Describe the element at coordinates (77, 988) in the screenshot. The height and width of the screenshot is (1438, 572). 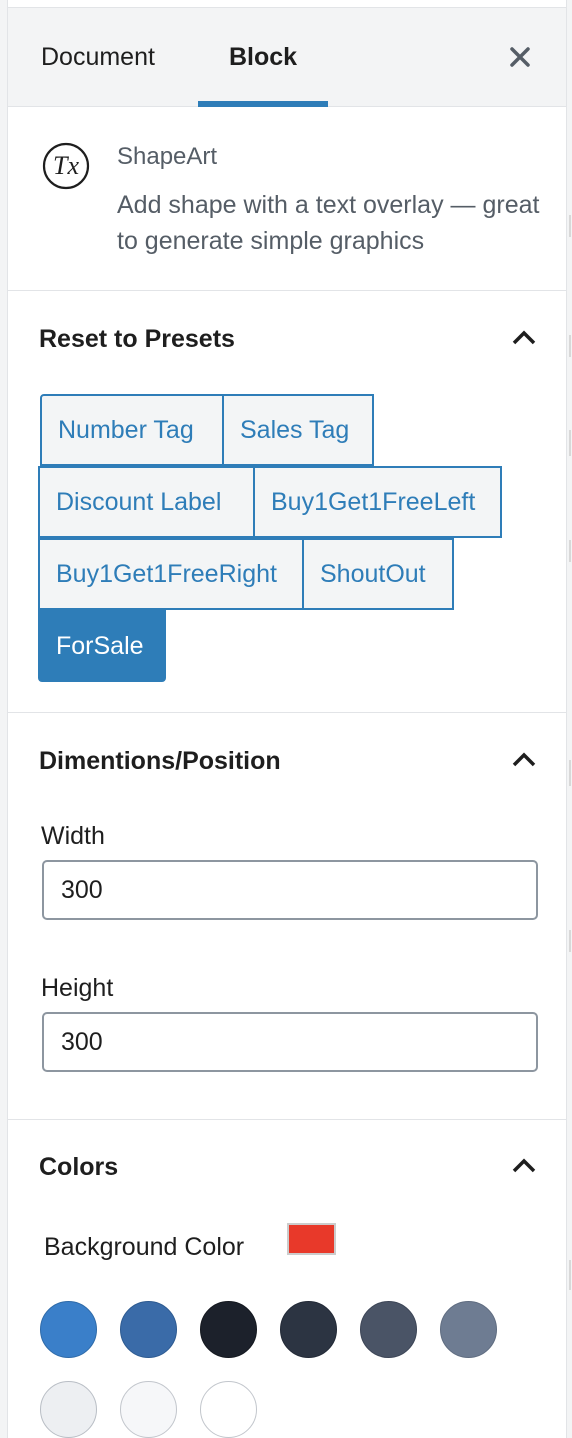
I see `height-label: Height` at that location.